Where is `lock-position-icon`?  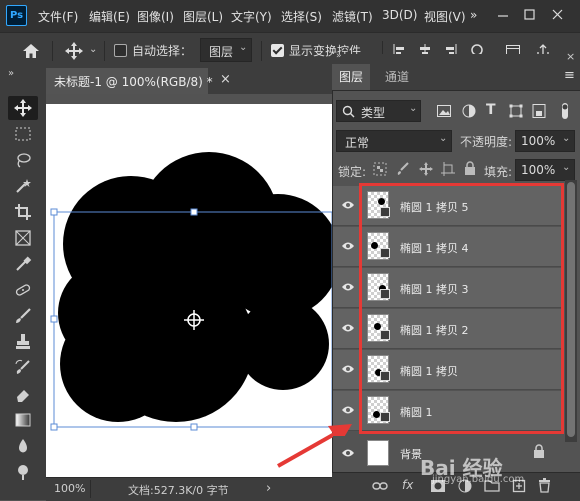
lock-position-icon is located at coordinates (426, 169).